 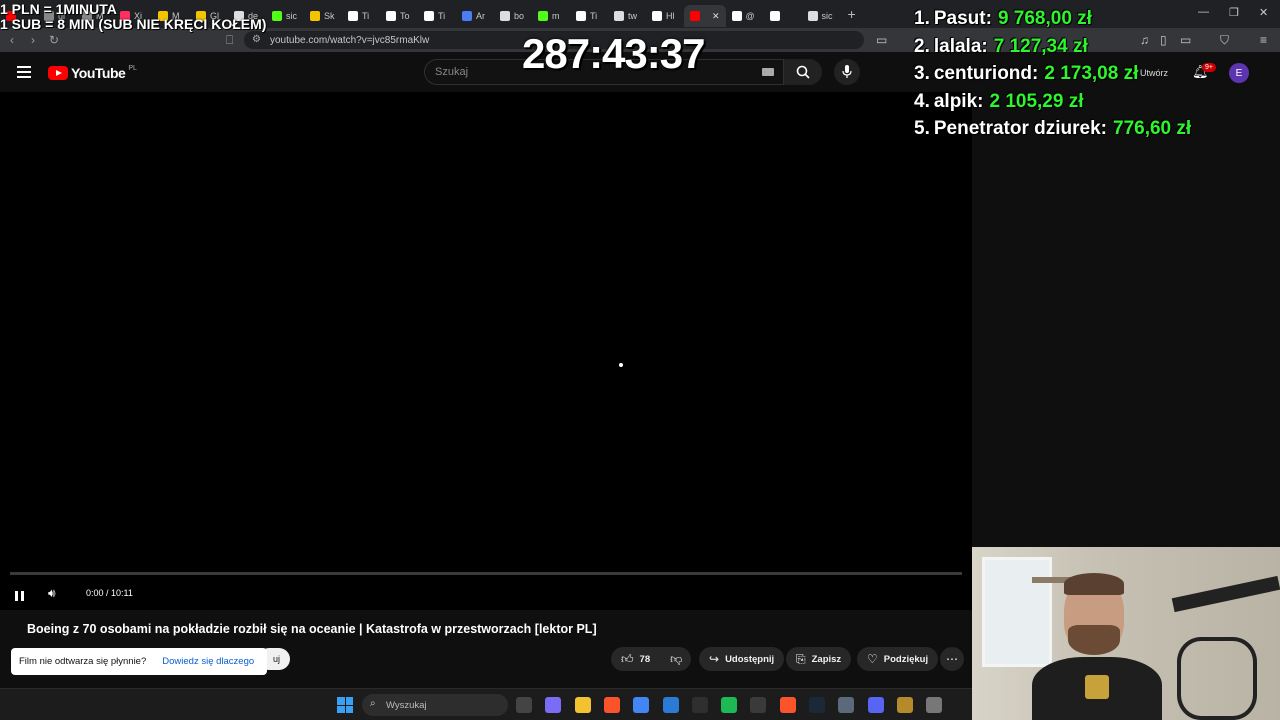 What do you see at coordinates (801, 658) in the screenshot?
I see `bookmark-save-icon: ⎘` at bounding box center [801, 658].